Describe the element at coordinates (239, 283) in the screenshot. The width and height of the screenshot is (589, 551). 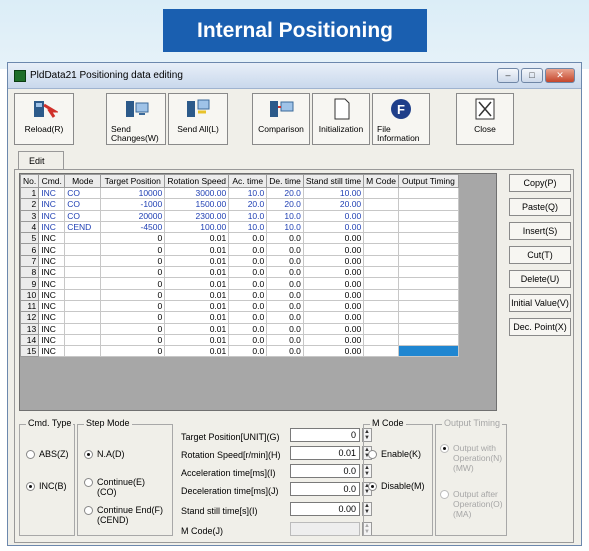
I see `table-row: 9 INC 0 0.01 0.0 0.0 0.00` at that location.